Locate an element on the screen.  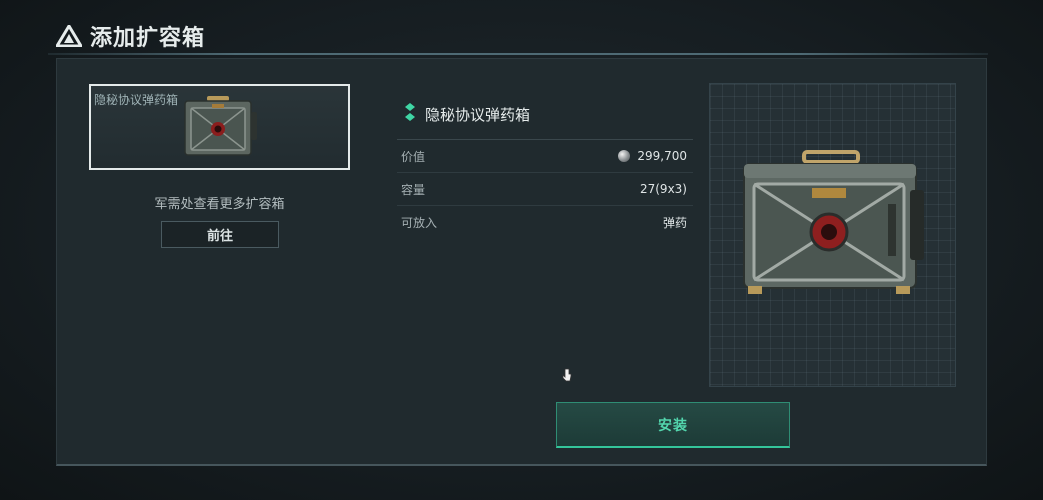
install-button: 安装 is located at coordinates (673, 425).